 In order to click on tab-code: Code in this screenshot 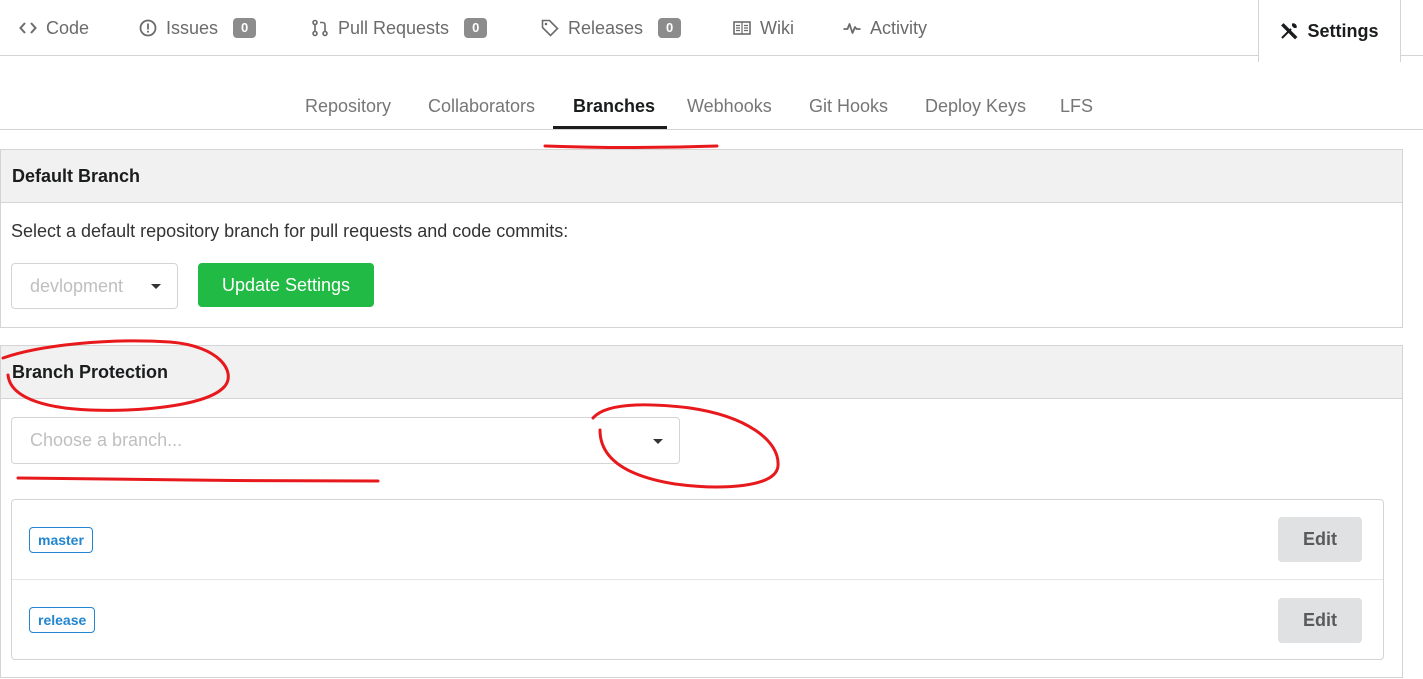, I will do `click(54, 28)`.